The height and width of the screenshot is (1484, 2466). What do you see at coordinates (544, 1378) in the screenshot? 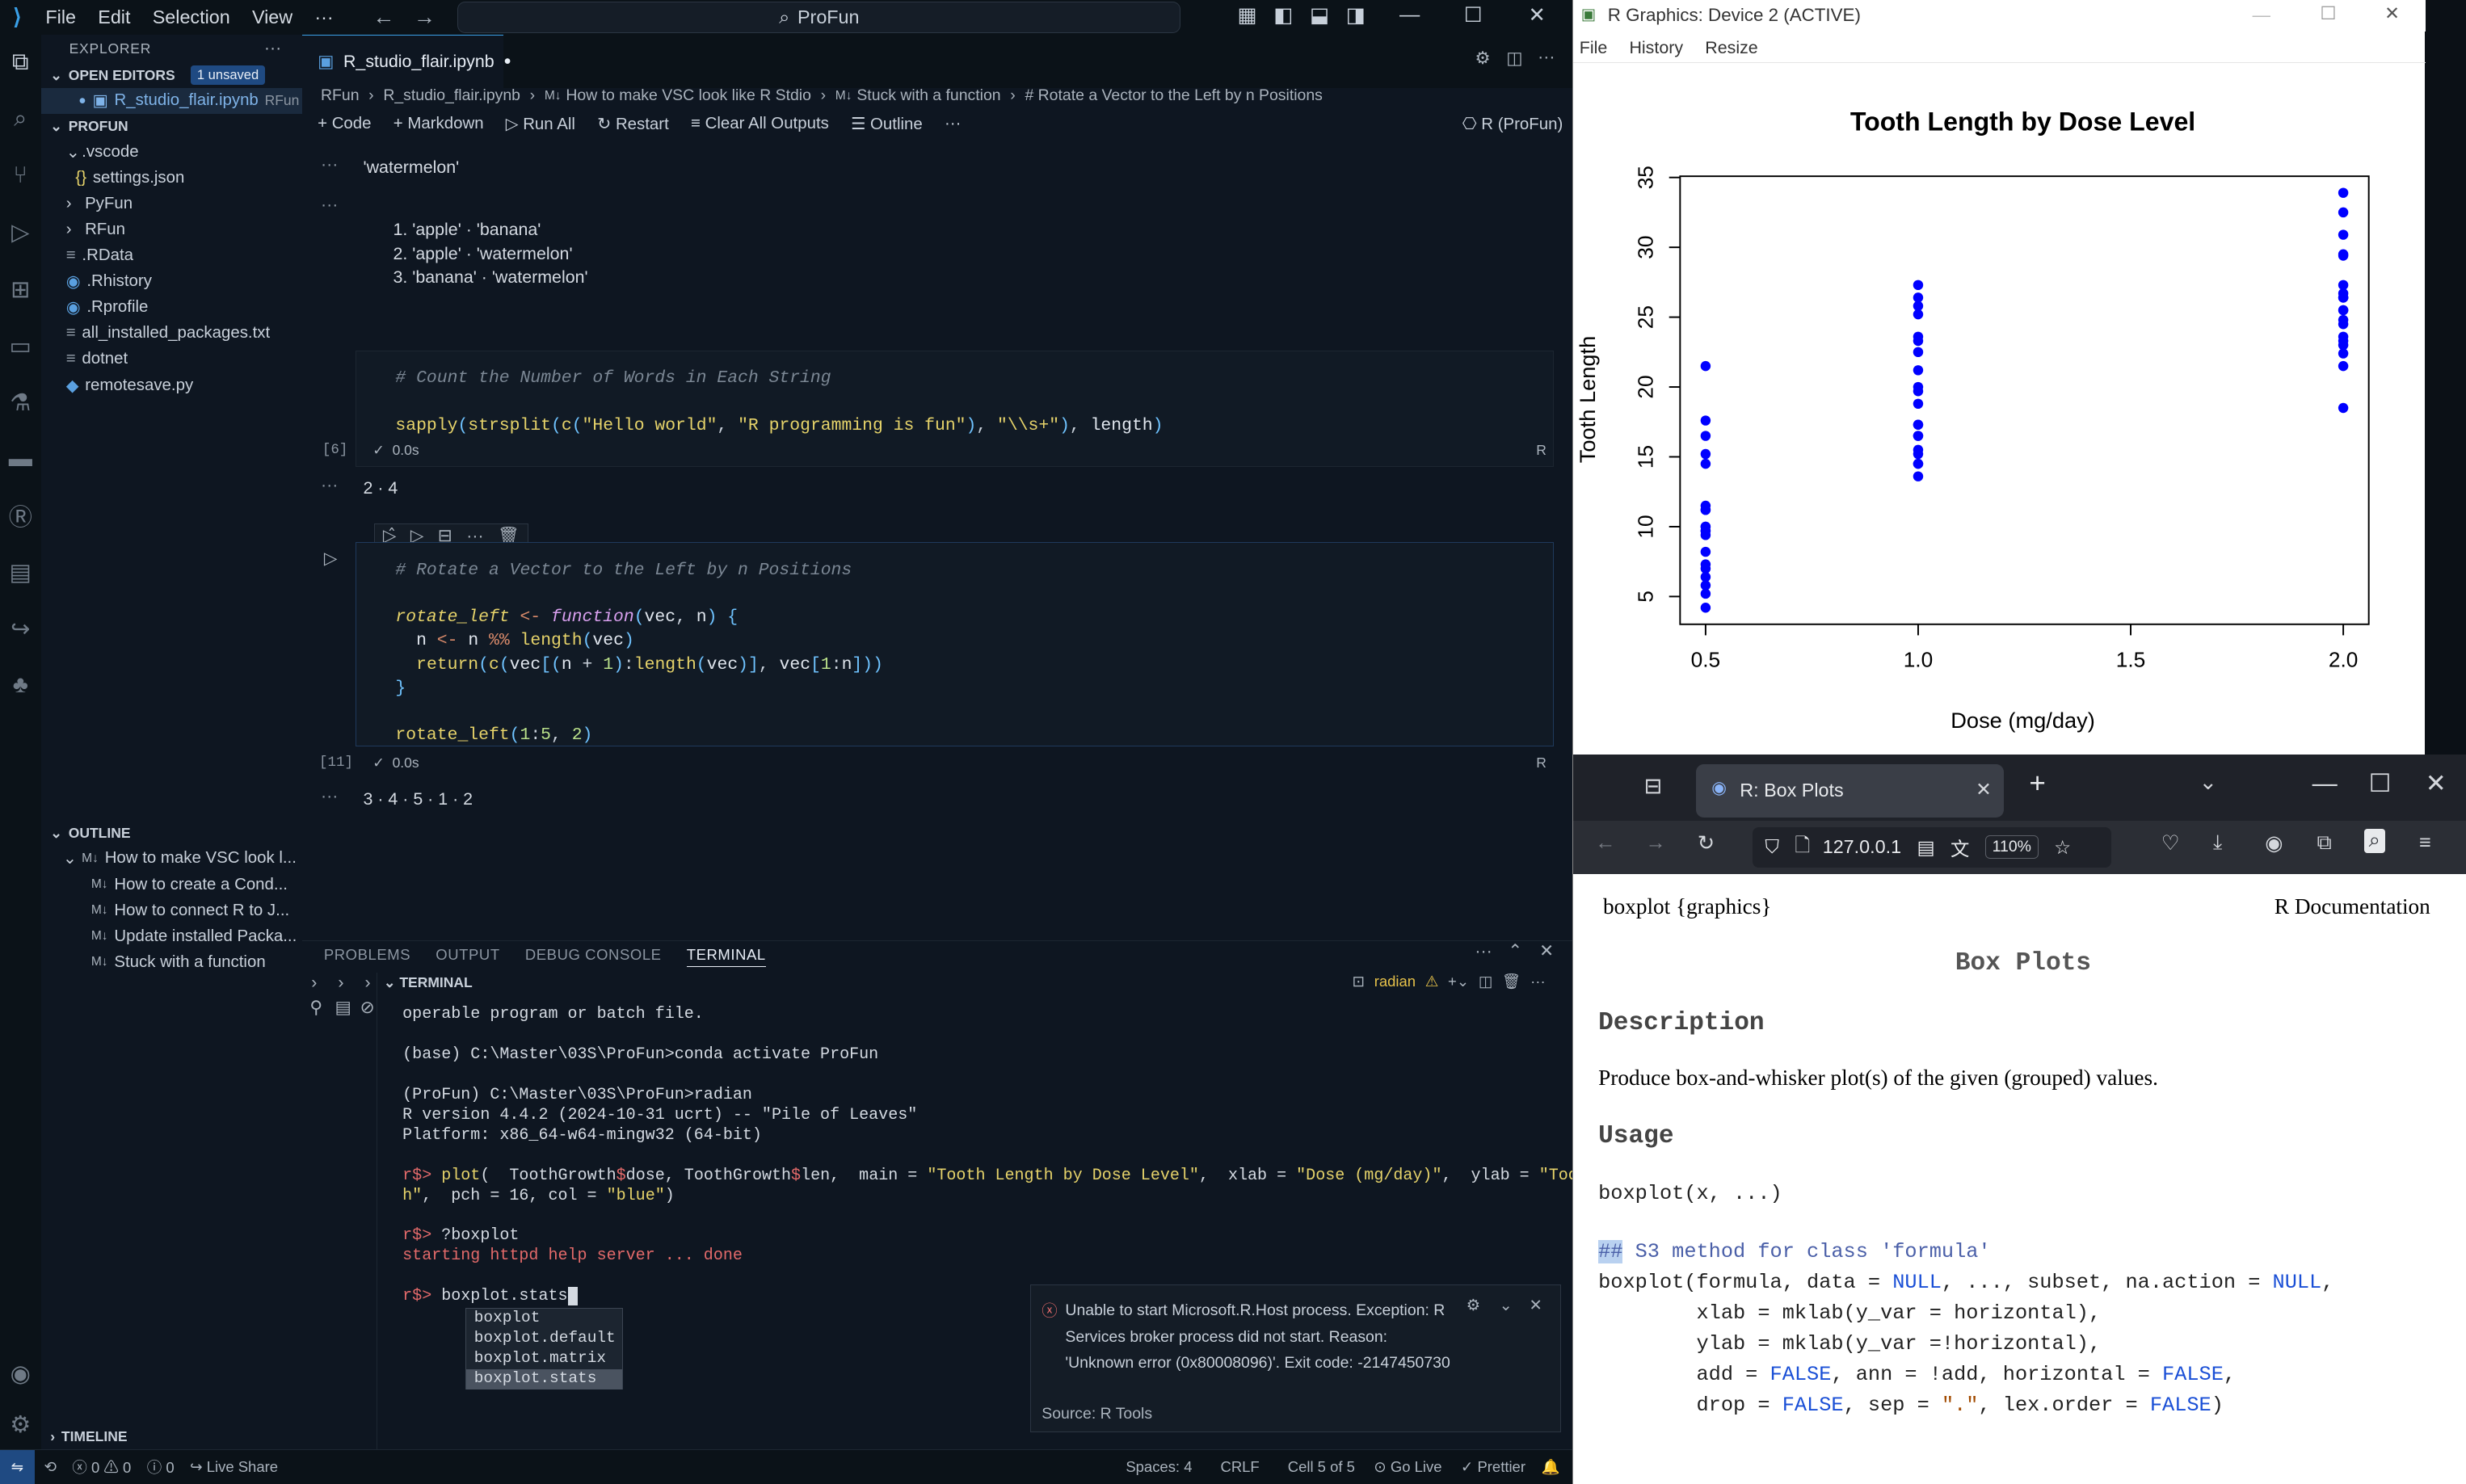
I see `autocomplete-item-selected: boxplot.stats` at bounding box center [544, 1378].